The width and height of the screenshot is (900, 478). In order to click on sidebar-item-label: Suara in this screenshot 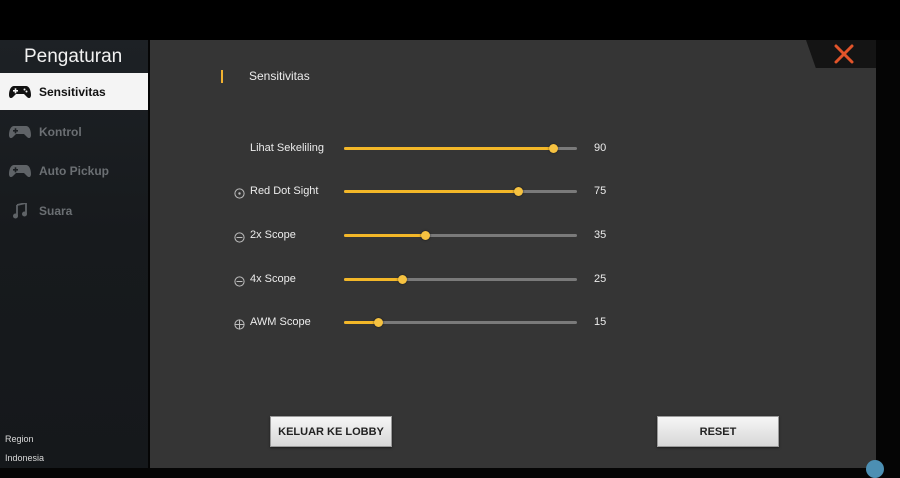, I will do `click(56, 210)`.